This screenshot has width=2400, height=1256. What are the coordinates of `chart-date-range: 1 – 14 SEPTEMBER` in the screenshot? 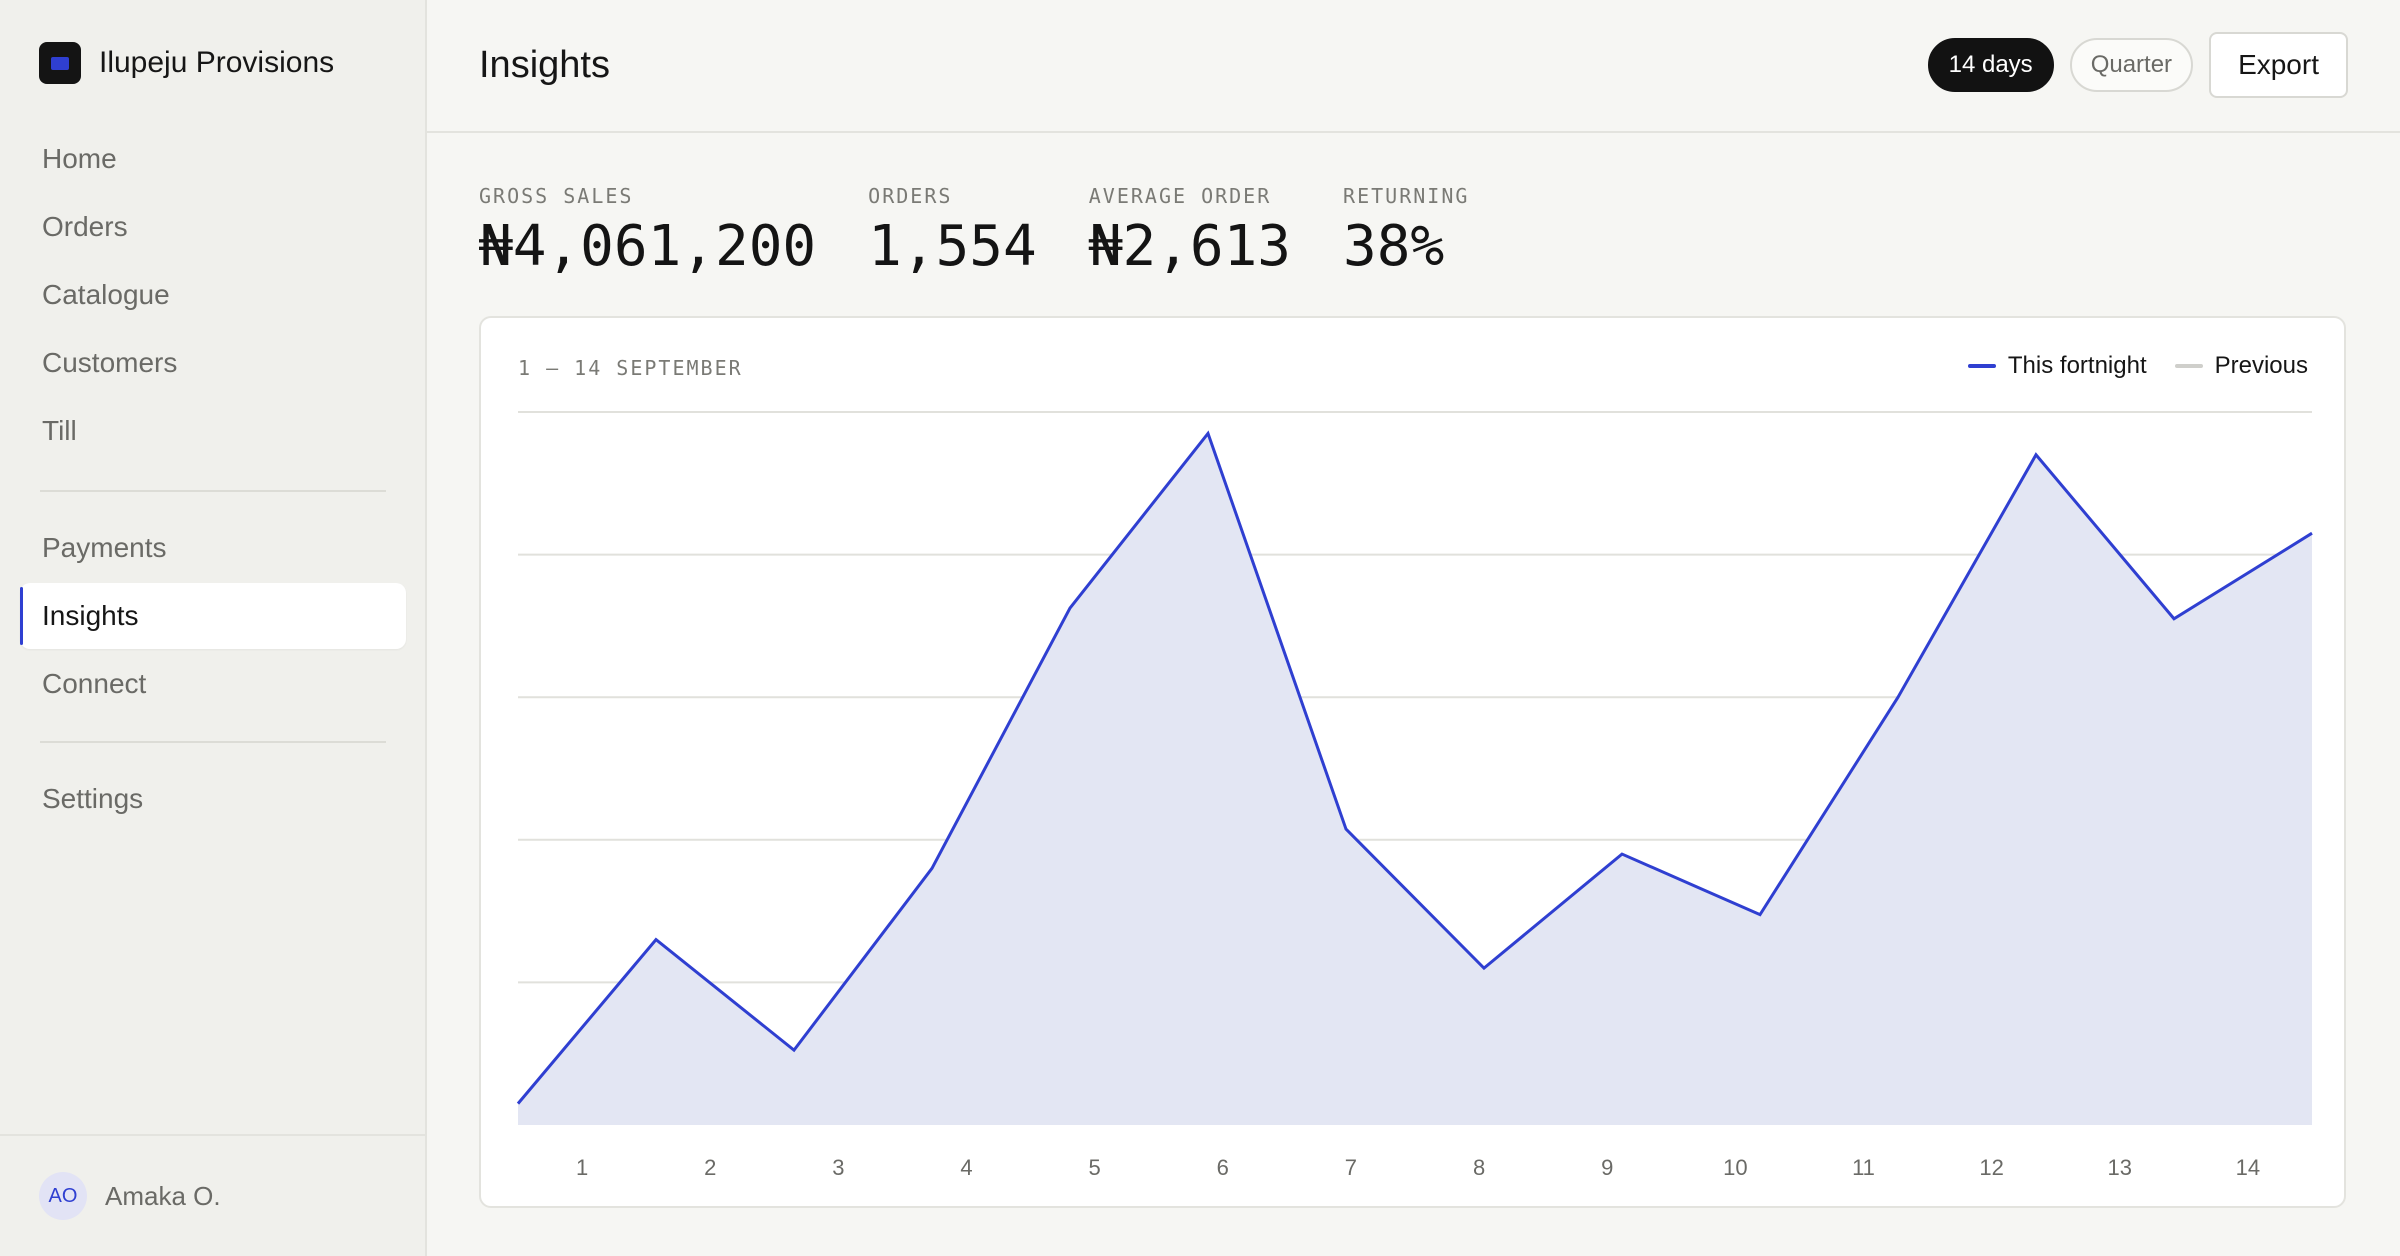 It's located at (630, 368).